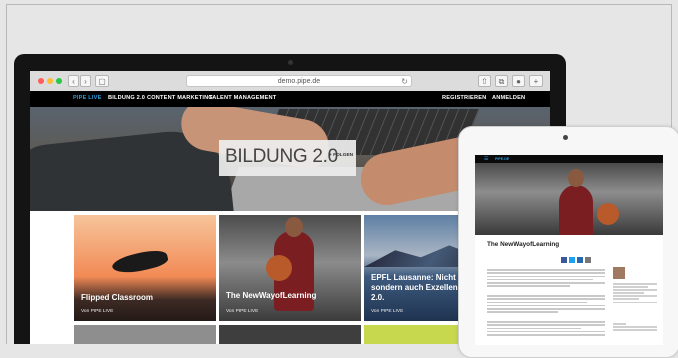 Image resolution: width=678 pixels, height=358 pixels. Describe the element at coordinates (502, 159) in the screenshot. I see `tablet-nav-label: PIPE.DE` at that location.